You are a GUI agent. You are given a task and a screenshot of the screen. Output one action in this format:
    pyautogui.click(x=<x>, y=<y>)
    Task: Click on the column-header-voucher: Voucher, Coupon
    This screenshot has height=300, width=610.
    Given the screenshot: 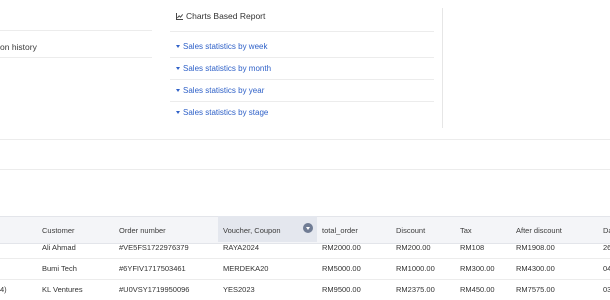 What is the action you would take?
    pyautogui.click(x=252, y=231)
    